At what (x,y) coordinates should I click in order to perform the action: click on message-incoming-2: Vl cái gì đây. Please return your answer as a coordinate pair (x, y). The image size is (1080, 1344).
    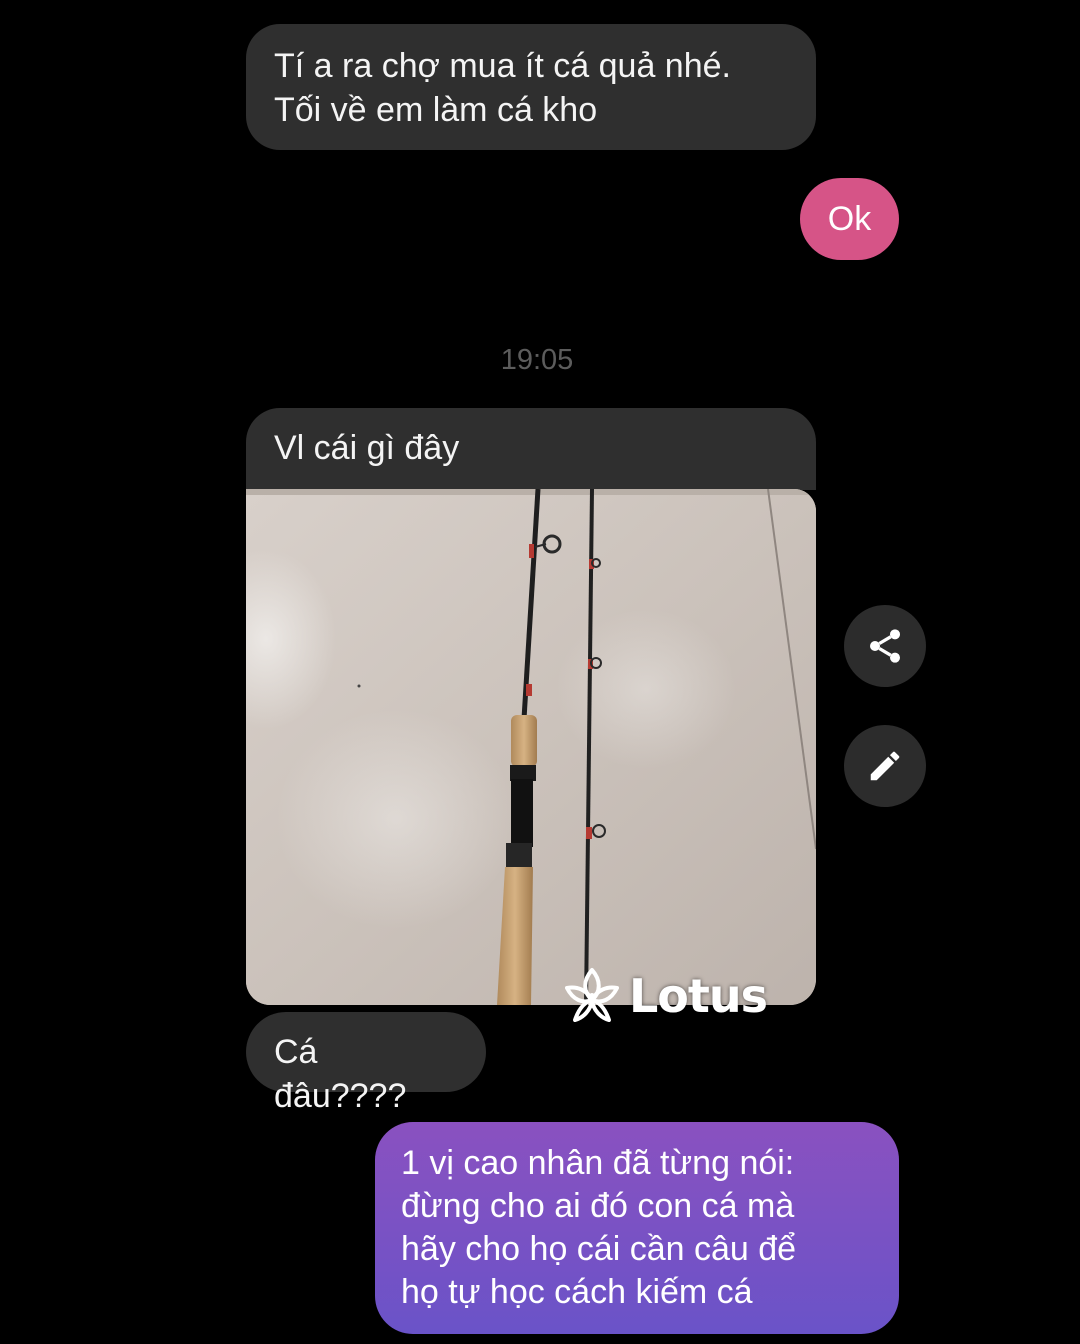
    Looking at the image, I should click on (531, 449).